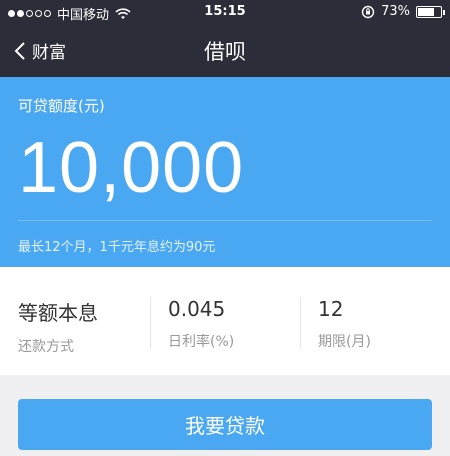 The height and width of the screenshot is (456, 450). Describe the element at coordinates (46, 347) in the screenshot. I see `repayment-method-label: 还款方式` at that location.